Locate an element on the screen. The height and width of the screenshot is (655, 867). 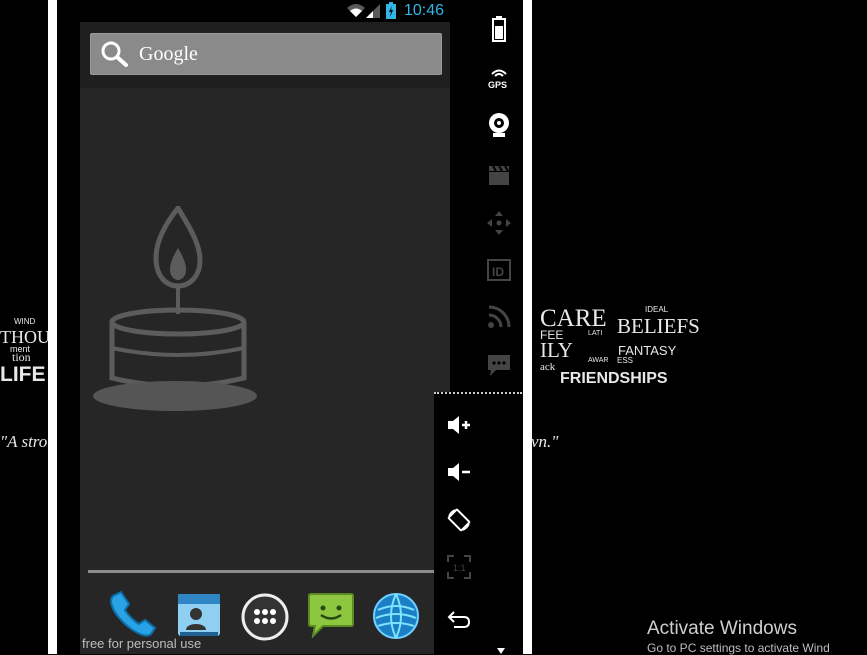
wallpaper-word-life: LIFE is located at coordinates (23, 374).